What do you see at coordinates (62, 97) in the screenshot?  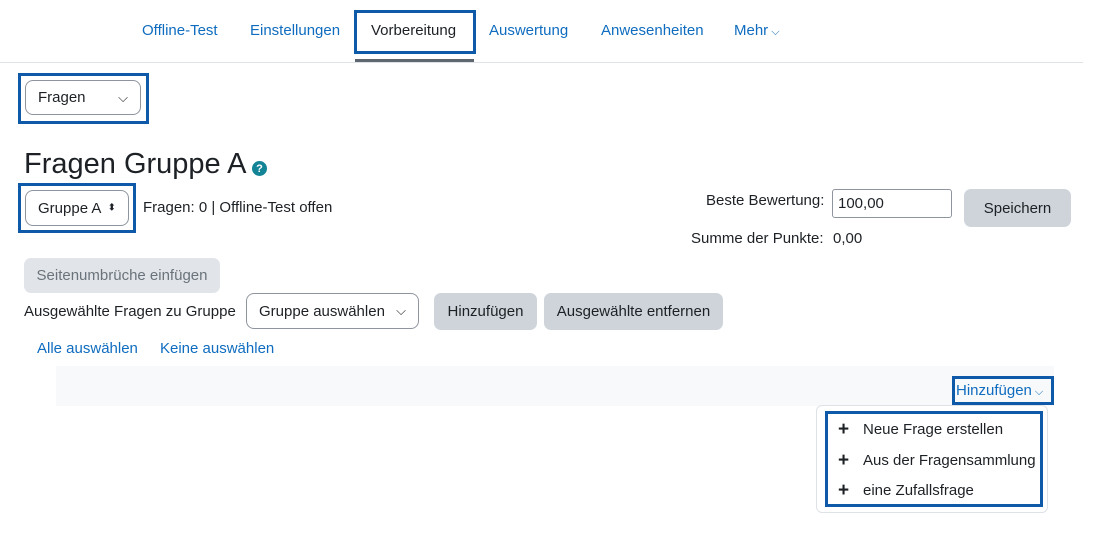 I see `section-select-value: Fragen` at bounding box center [62, 97].